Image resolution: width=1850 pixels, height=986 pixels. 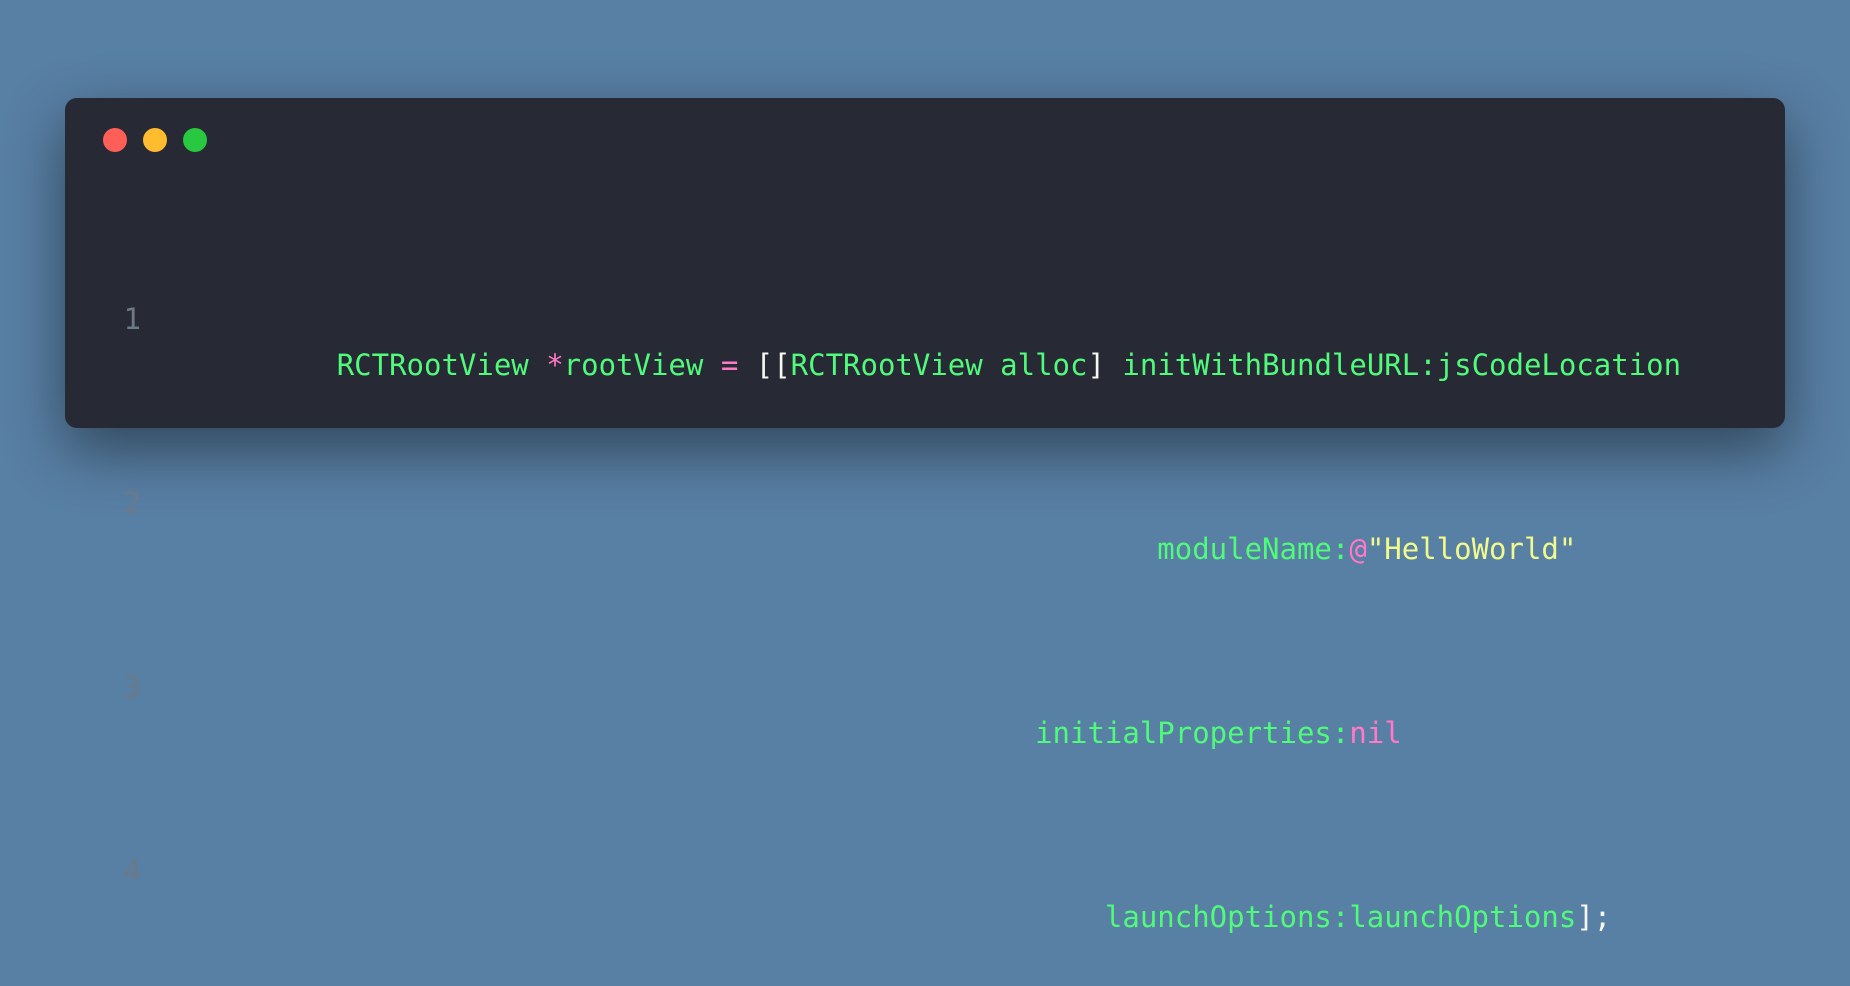 I want to click on close-button, so click(x=115, y=140).